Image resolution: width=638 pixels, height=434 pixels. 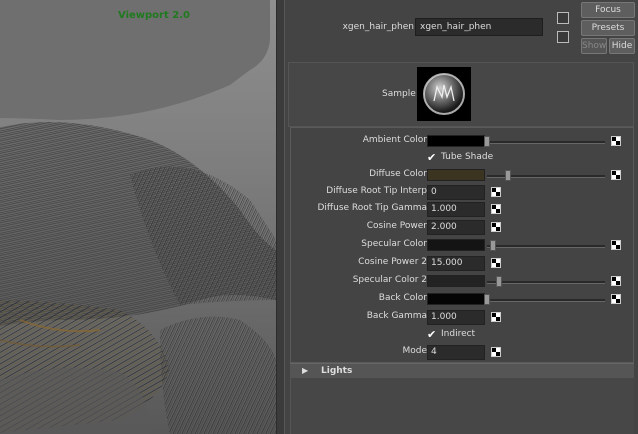 I want to click on indirect-row: ✔ Indirect, so click(x=463, y=335).